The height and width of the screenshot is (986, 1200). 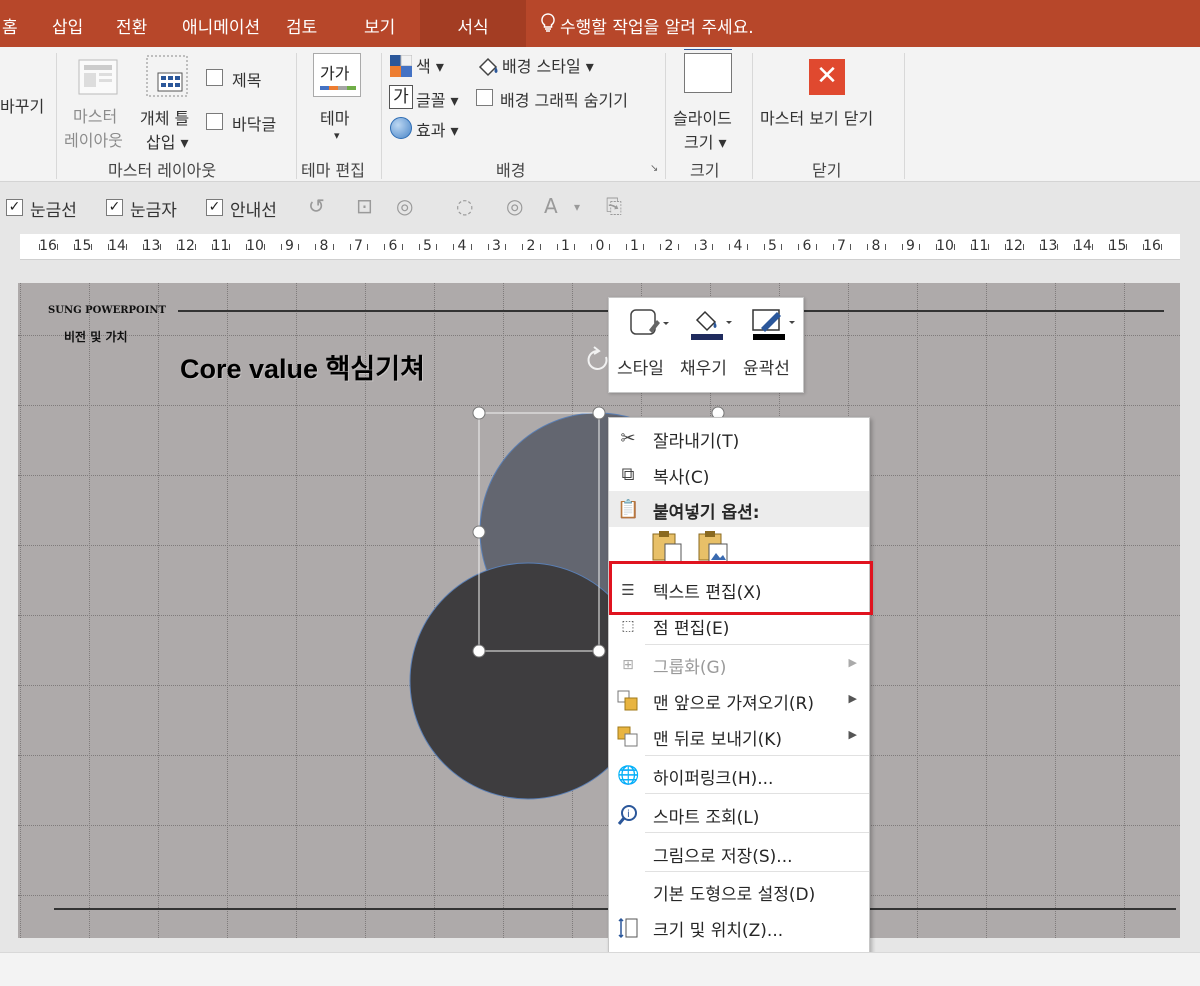 What do you see at coordinates (214, 77) in the screenshot?
I see `title-checkbox` at bounding box center [214, 77].